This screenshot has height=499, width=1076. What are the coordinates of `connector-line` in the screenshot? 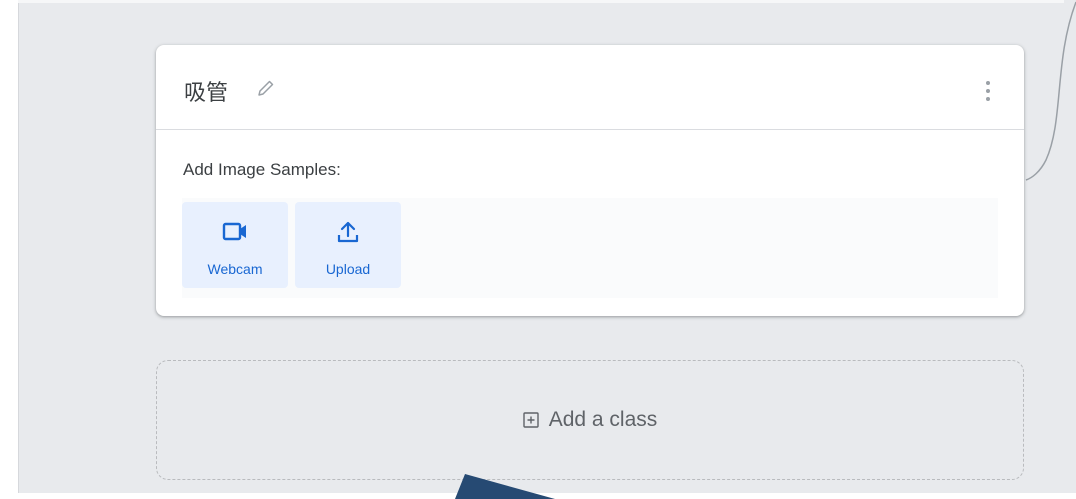 It's located at (1050, 91).